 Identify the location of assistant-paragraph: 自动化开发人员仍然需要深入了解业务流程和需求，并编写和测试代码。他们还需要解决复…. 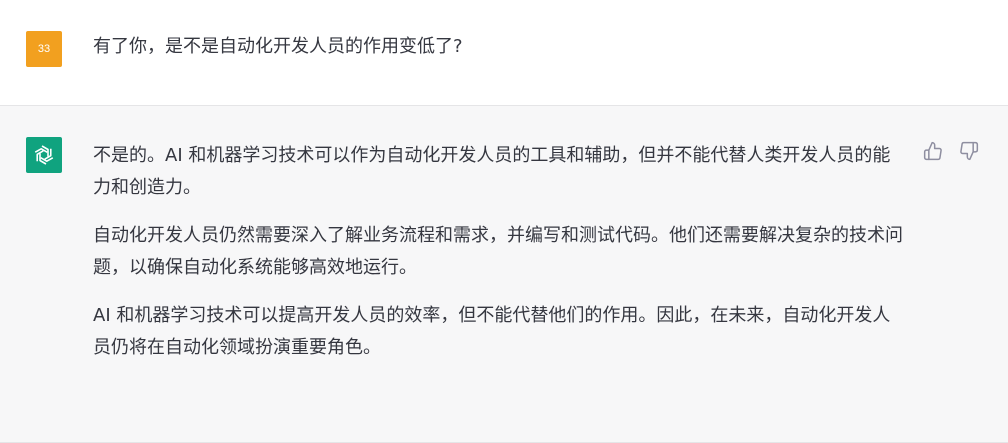
(498, 251).